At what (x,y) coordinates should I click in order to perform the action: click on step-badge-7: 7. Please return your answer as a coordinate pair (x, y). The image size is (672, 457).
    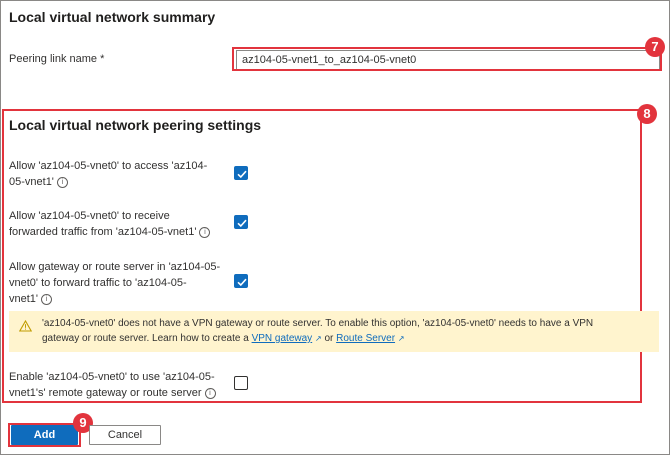
    Looking at the image, I should click on (655, 47).